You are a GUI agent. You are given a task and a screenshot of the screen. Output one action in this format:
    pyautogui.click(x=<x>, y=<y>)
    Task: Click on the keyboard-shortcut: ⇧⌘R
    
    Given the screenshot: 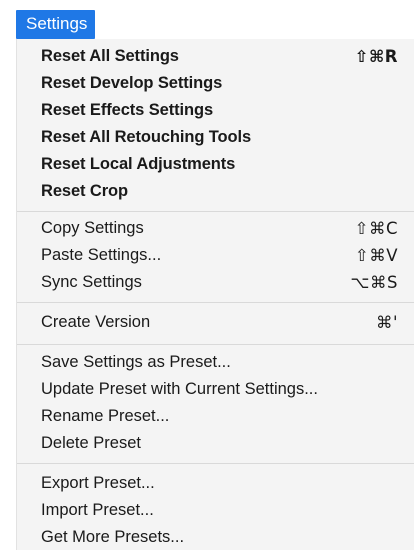 What is the action you would take?
    pyautogui.click(x=376, y=56)
    